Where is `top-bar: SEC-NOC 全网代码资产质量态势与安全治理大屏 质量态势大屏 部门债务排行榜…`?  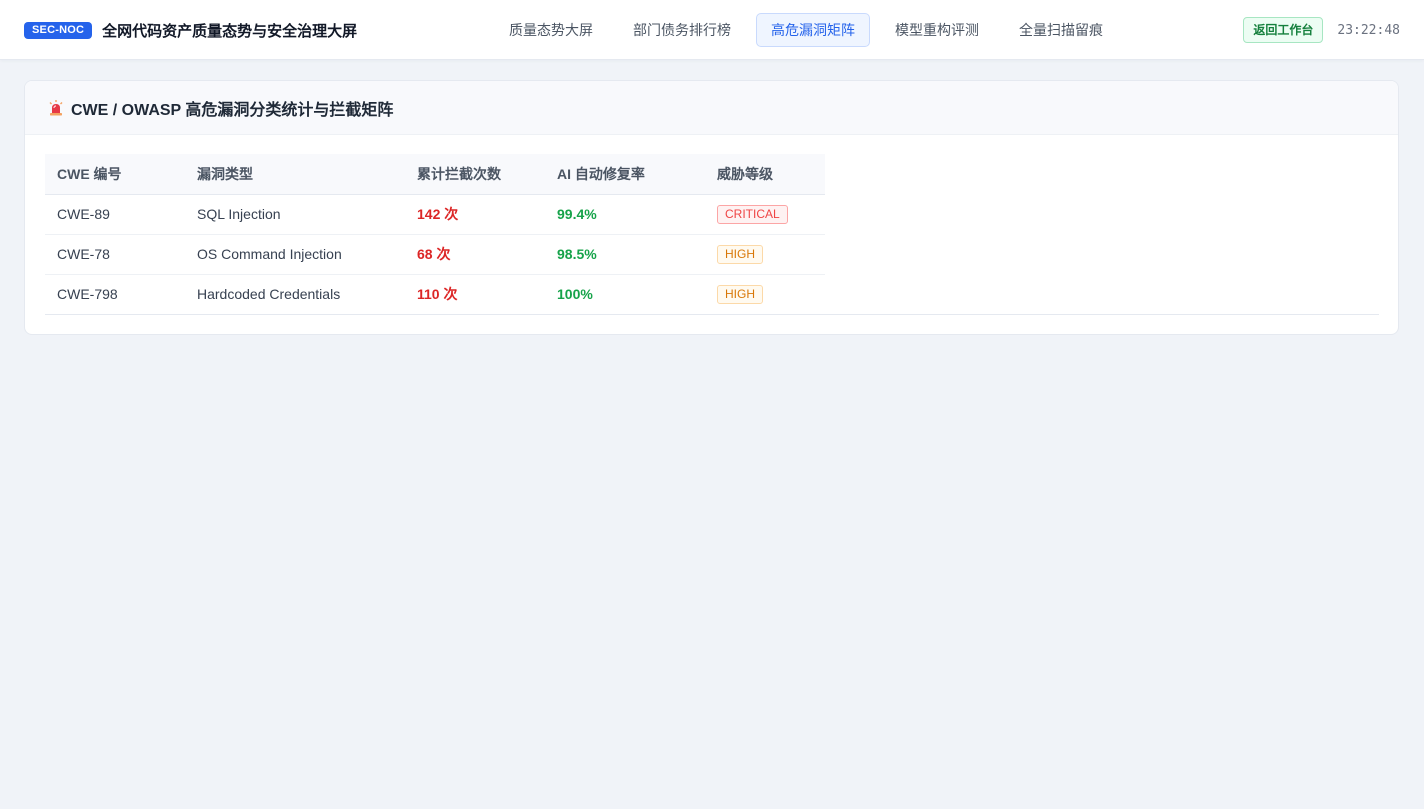
top-bar: SEC-NOC 全网代码资产质量态势与安全治理大屏 质量态势大屏 部门债务排行榜… is located at coordinates (712, 30).